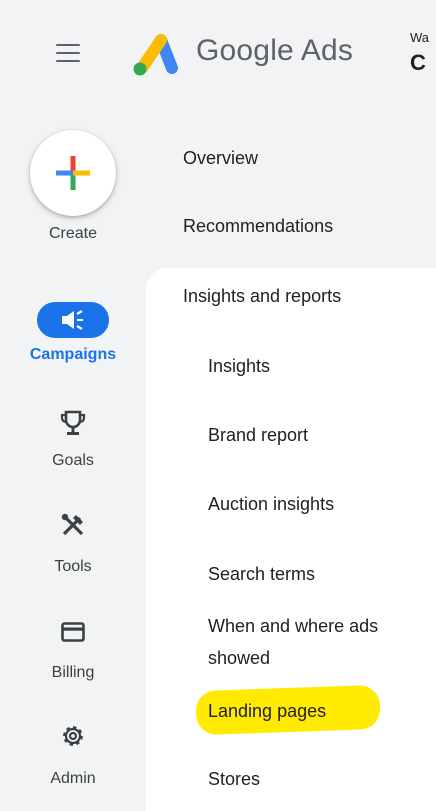  I want to click on billing-rail-item, so click(73, 632).